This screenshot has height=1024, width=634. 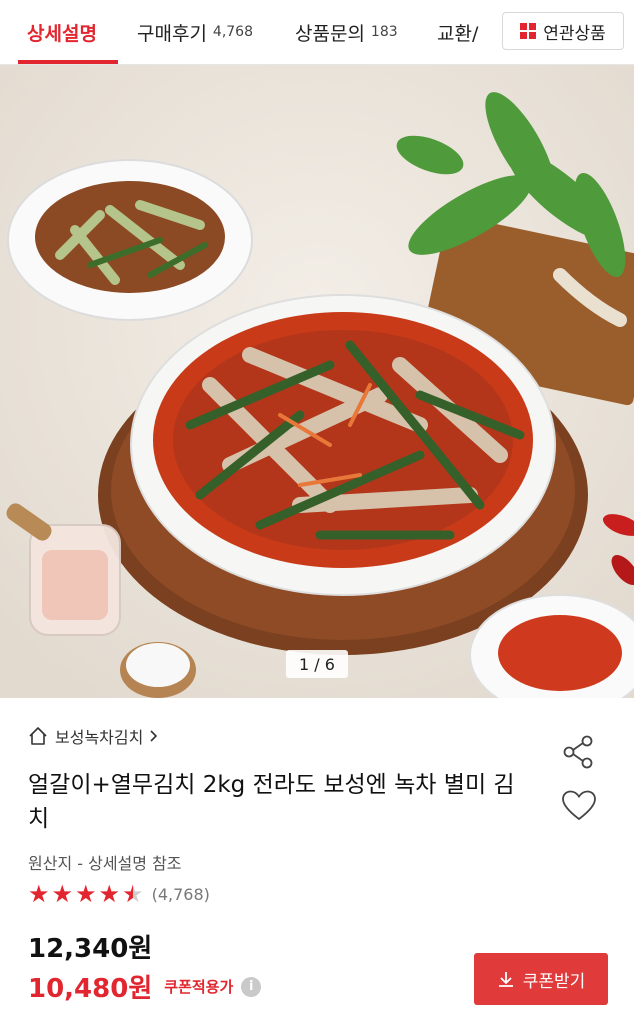 I want to click on get-coupon-button: 쿠폰받기, so click(x=541, y=979).